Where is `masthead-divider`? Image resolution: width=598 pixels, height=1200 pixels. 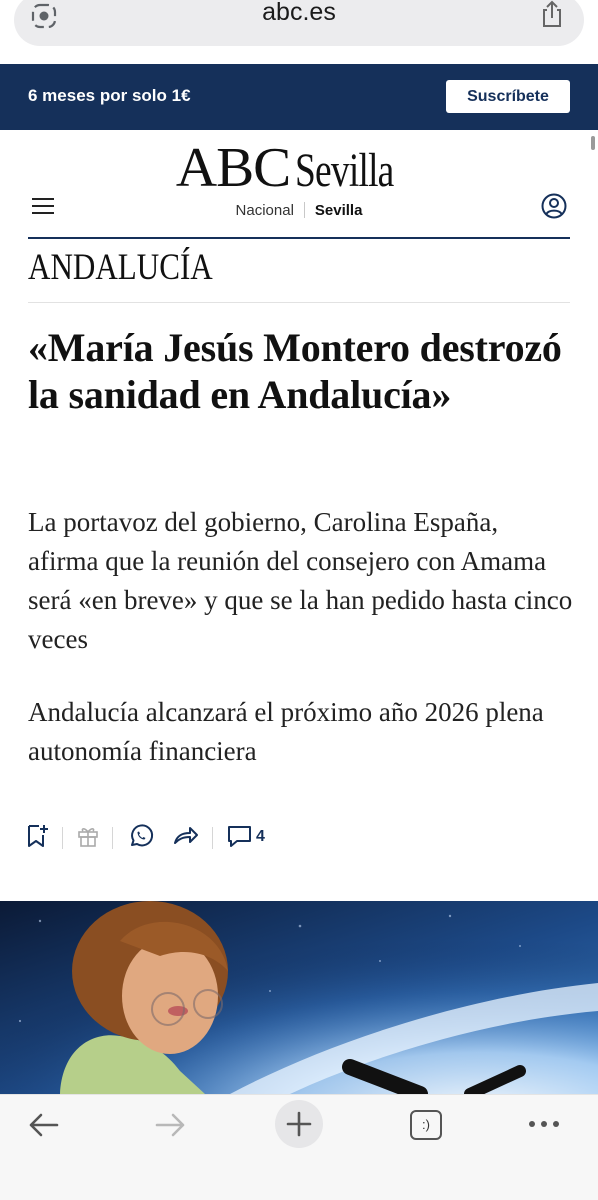 masthead-divider is located at coordinates (299, 238).